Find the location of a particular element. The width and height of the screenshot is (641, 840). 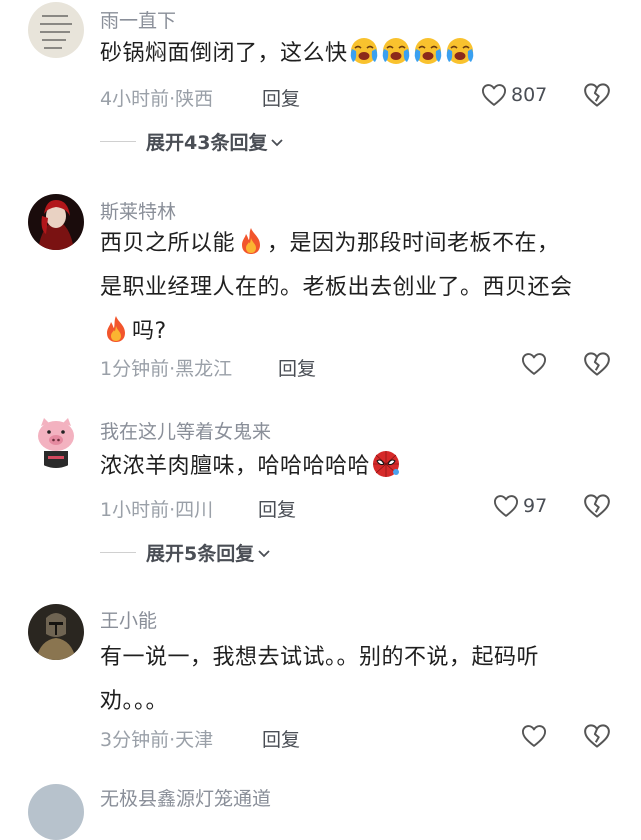

time-location: 1小时前·四川 is located at coordinates (157, 510).